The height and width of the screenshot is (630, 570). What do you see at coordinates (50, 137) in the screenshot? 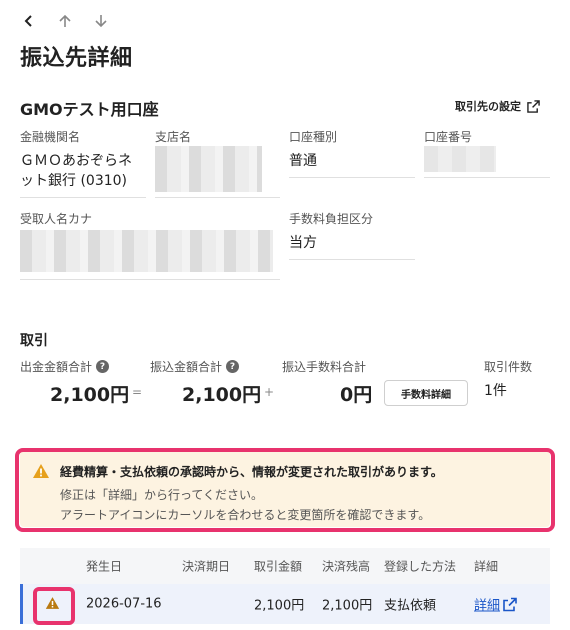
I see `bank-name-label: 金融機関名` at bounding box center [50, 137].